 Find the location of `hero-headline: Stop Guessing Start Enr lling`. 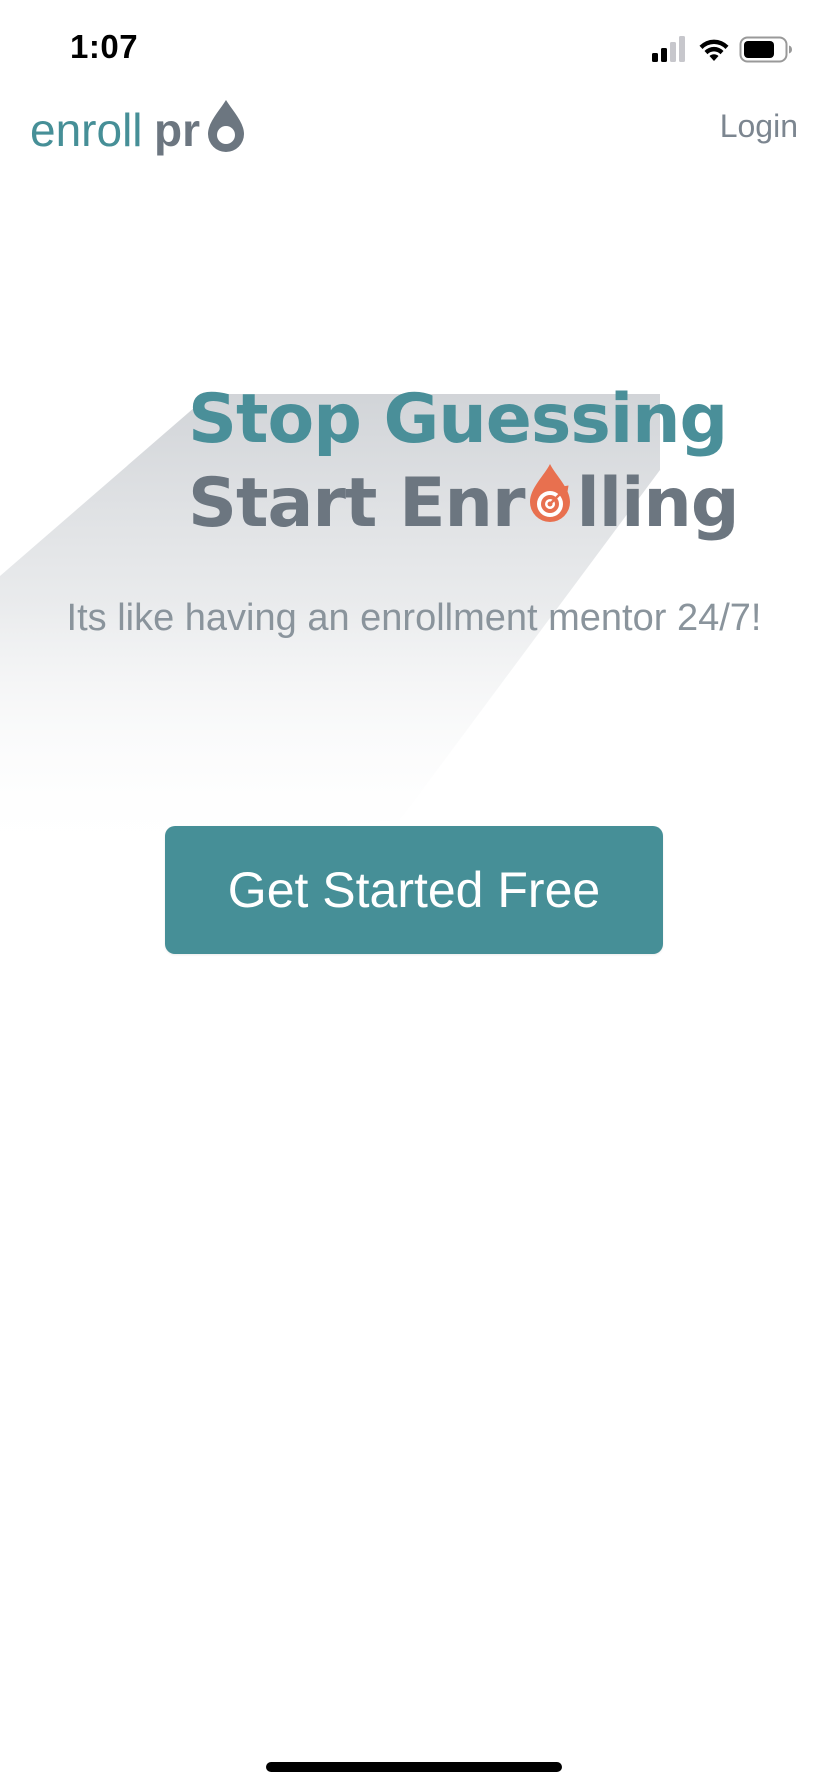

hero-headline: Stop Guessing Start Enr lling is located at coordinates (464, 462).